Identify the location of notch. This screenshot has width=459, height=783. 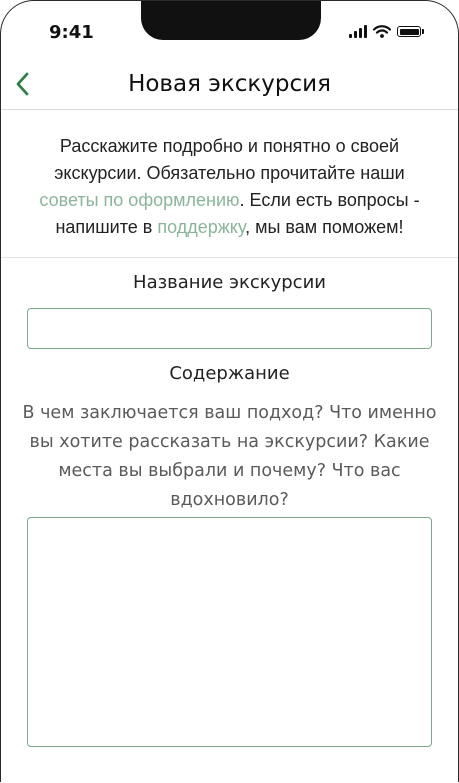
(231, 20).